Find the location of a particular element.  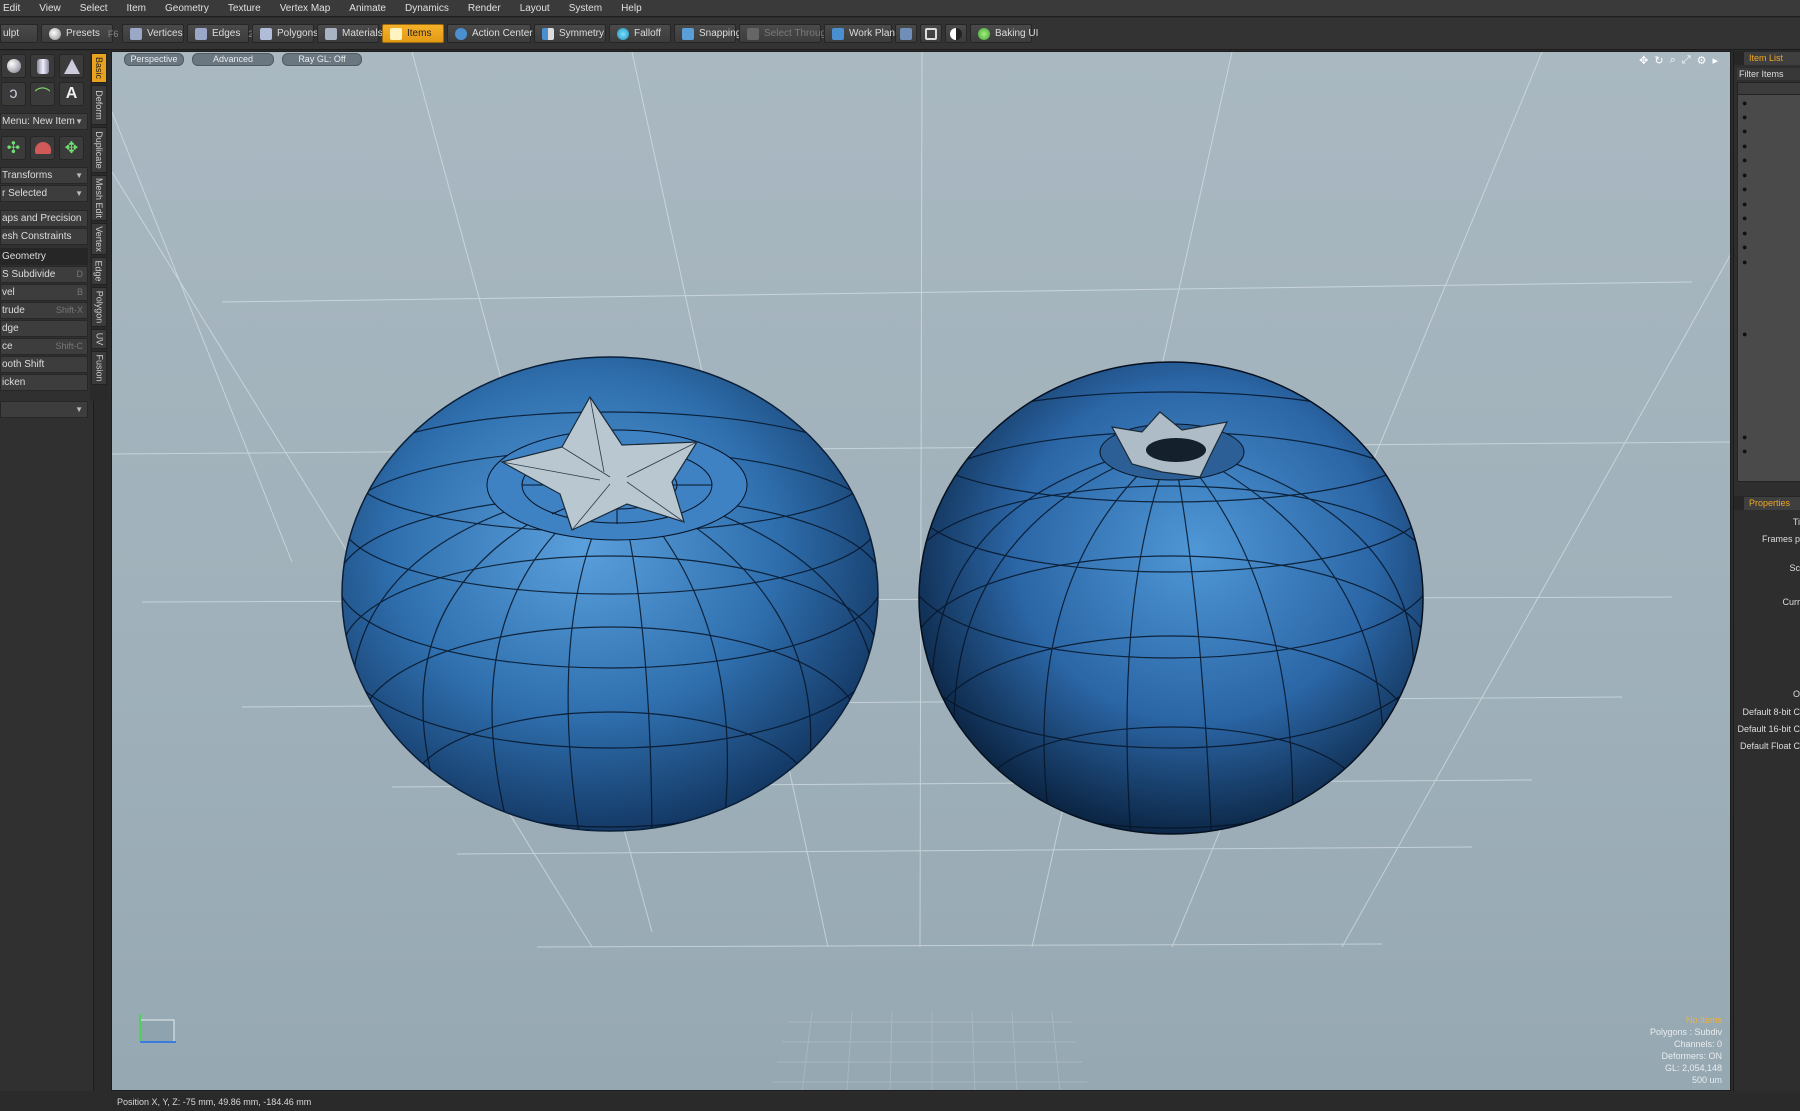

edges-button: Edges 2 is located at coordinates (220, 33).